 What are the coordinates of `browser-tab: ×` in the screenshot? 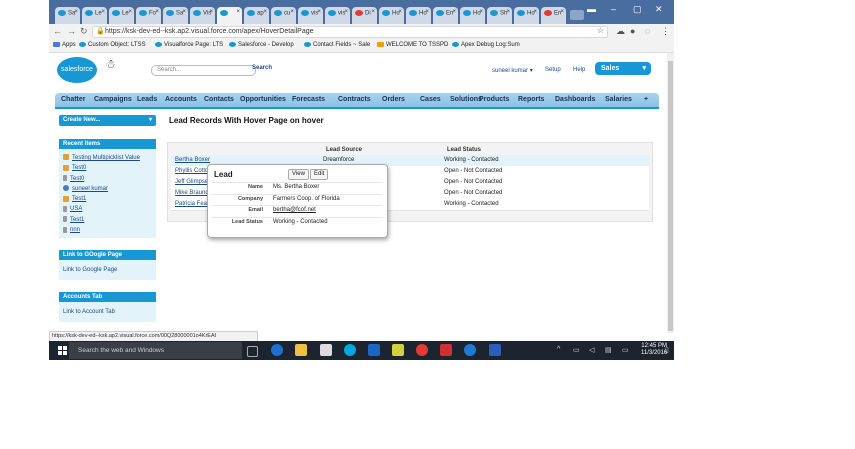 It's located at (229, 15).